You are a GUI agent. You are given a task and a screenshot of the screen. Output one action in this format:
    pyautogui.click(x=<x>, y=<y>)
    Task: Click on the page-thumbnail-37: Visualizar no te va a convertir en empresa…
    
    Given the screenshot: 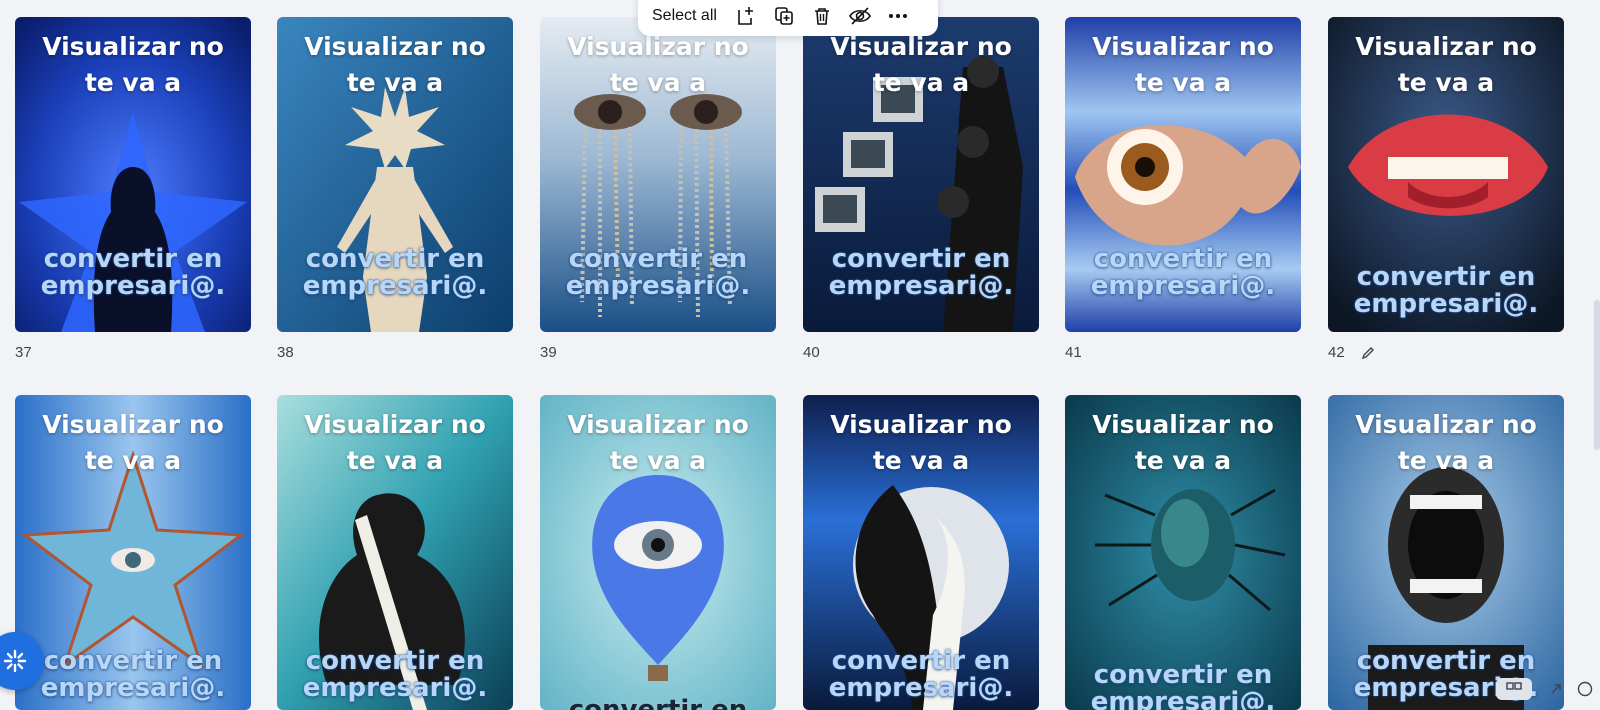 What is the action you would take?
    pyautogui.click(x=133, y=174)
    